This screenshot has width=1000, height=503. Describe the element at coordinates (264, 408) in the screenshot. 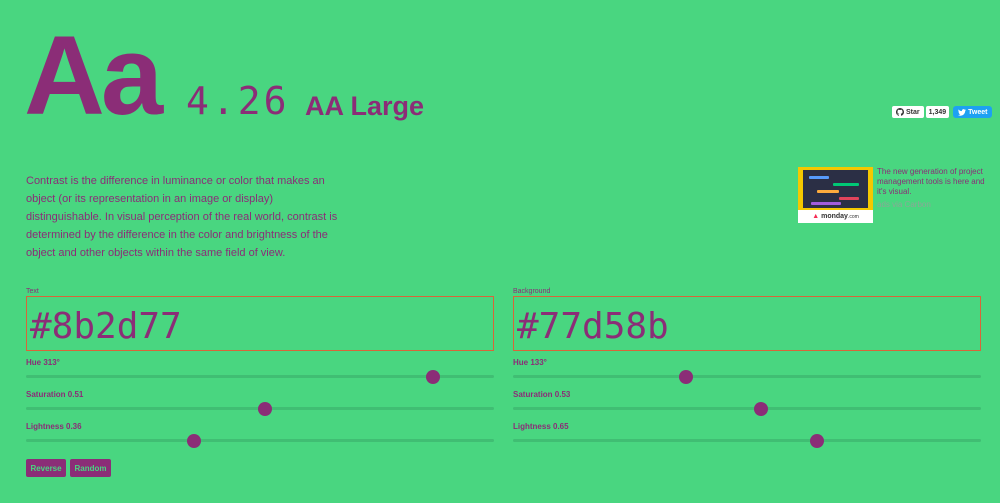

I see `text-saturation-thumb` at that location.